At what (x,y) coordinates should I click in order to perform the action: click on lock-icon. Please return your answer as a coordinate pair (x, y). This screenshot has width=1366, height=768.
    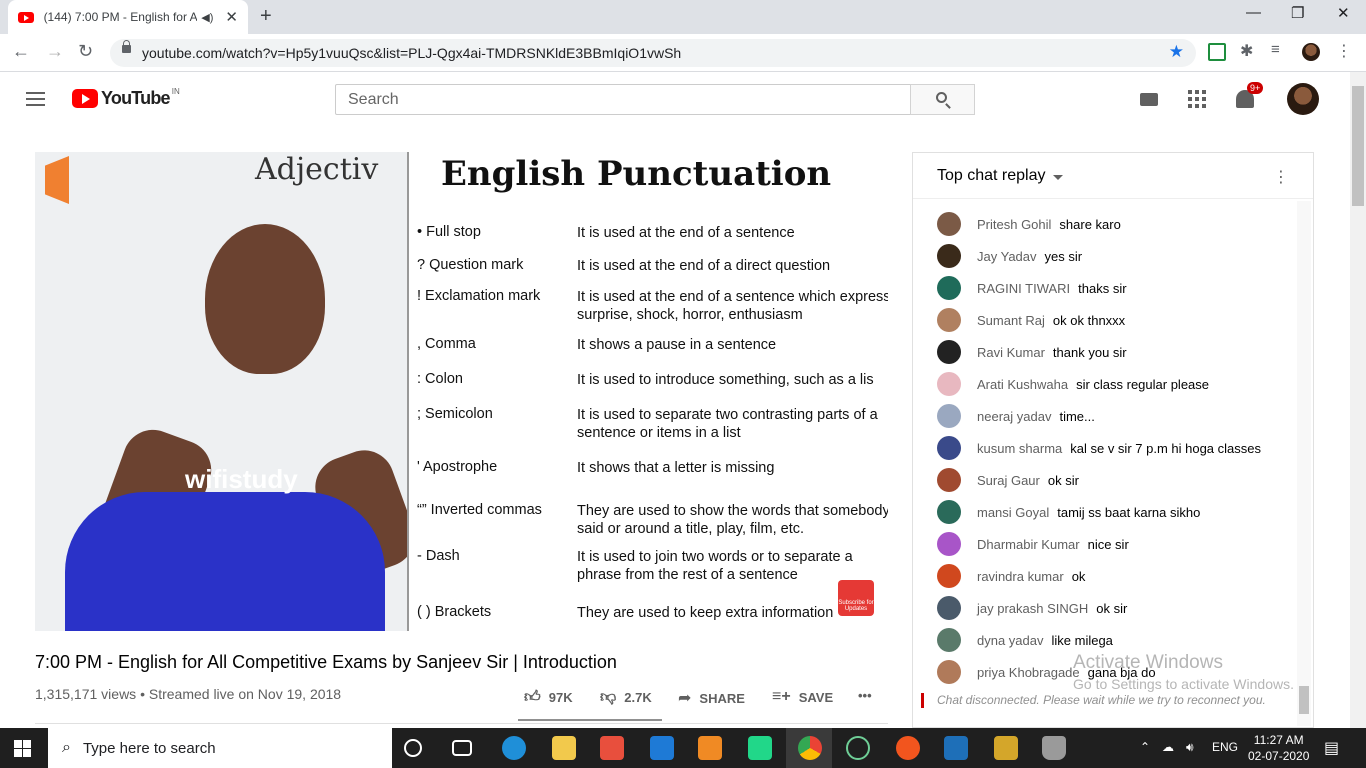
    Looking at the image, I should click on (126, 46).